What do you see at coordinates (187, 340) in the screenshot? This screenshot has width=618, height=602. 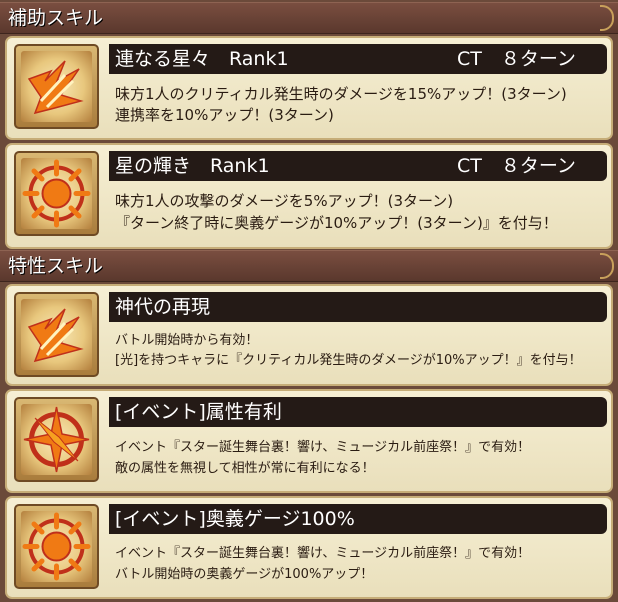 I see `skill-description-line: バトル開始時から有効！` at bounding box center [187, 340].